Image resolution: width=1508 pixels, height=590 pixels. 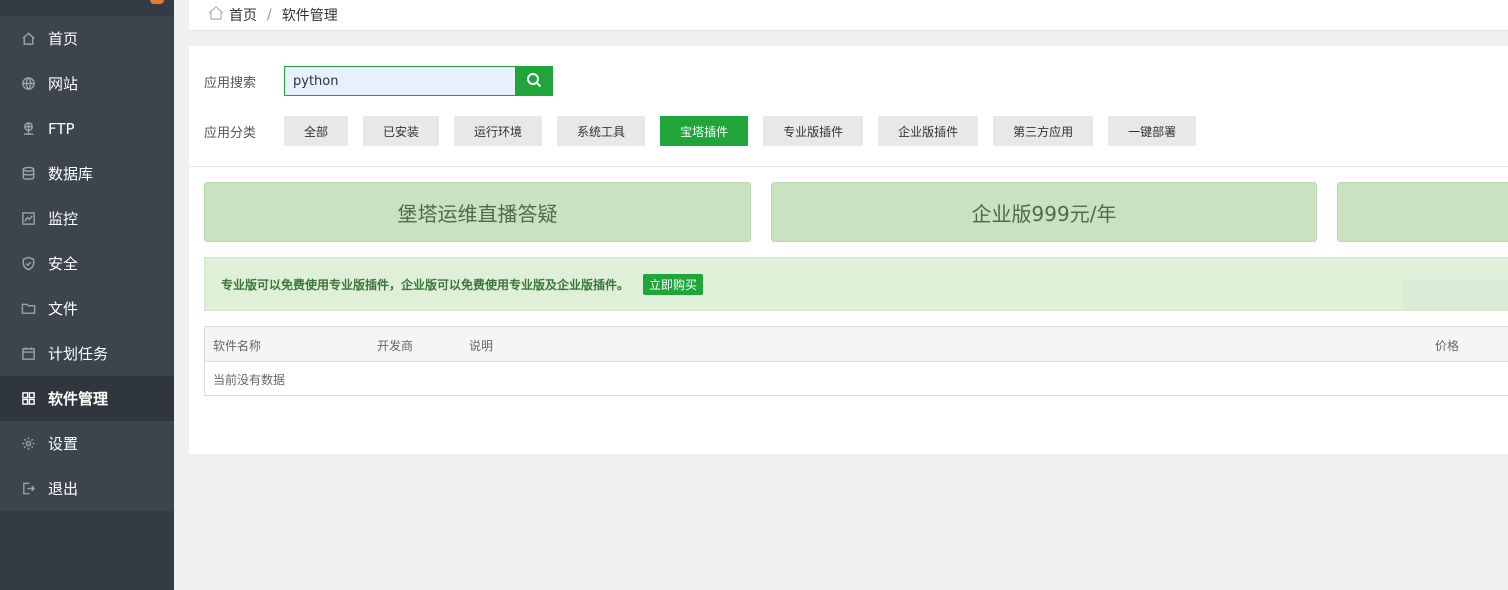 What do you see at coordinates (63, 309) in the screenshot?
I see `sidebar-item-label: 文件` at bounding box center [63, 309].